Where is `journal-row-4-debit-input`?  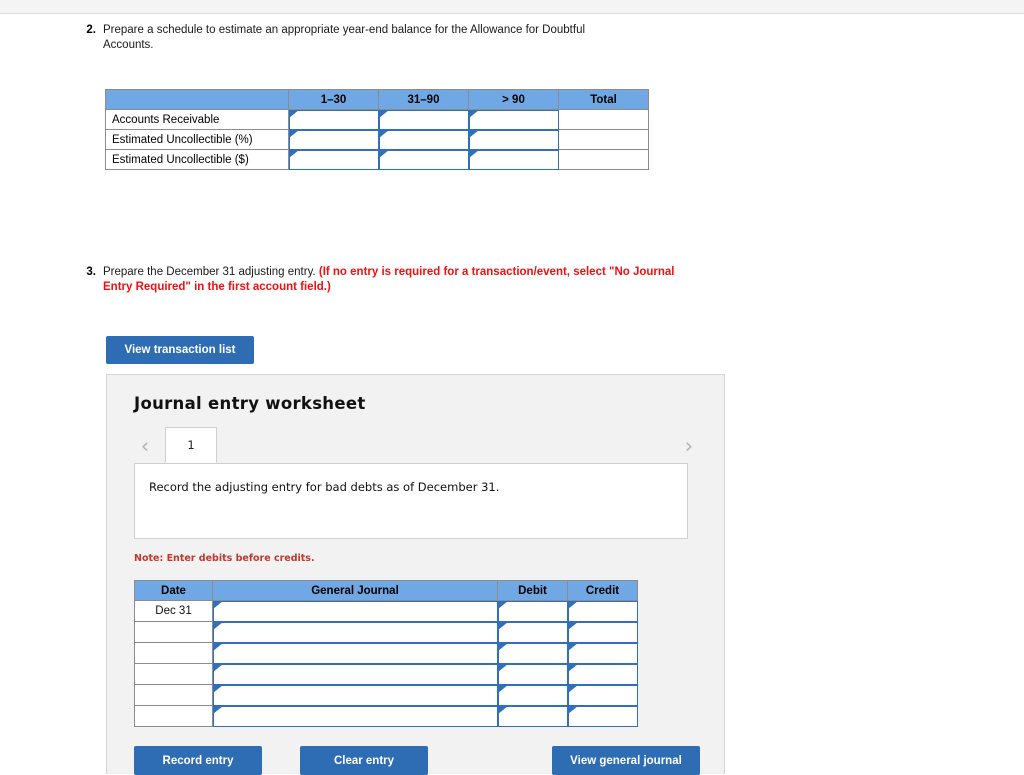
journal-row-4-debit-input is located at coordinates (532, 674).